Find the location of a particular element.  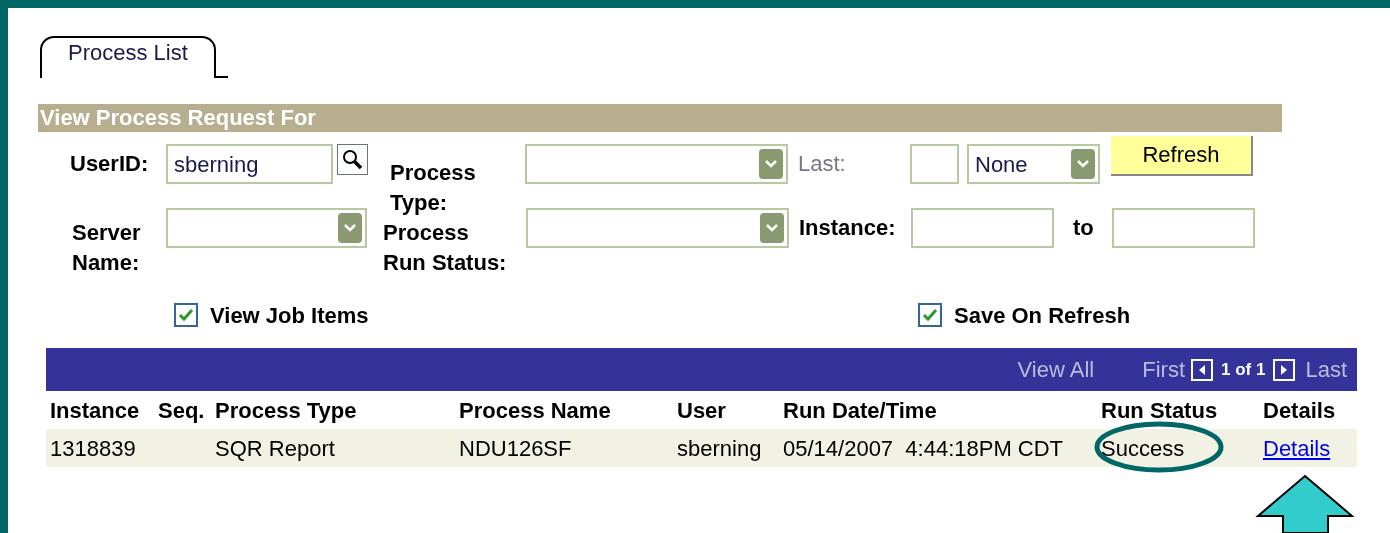

next-icon is located at coordinates (1284, 369).